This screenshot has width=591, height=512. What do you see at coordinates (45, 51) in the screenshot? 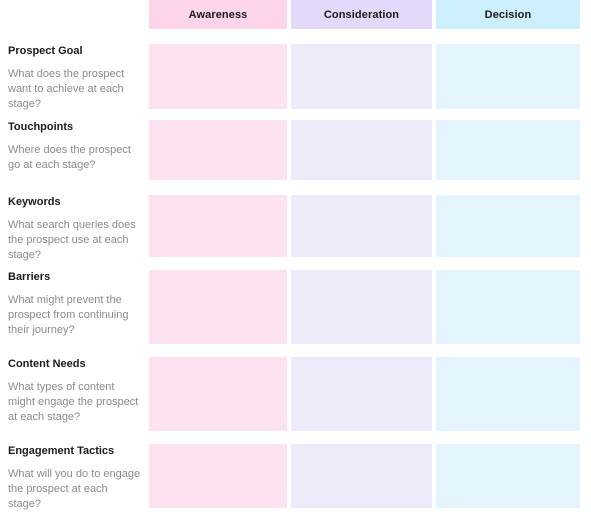
I see `row-title: Prospect Goal` at bounding box center [45, 51].